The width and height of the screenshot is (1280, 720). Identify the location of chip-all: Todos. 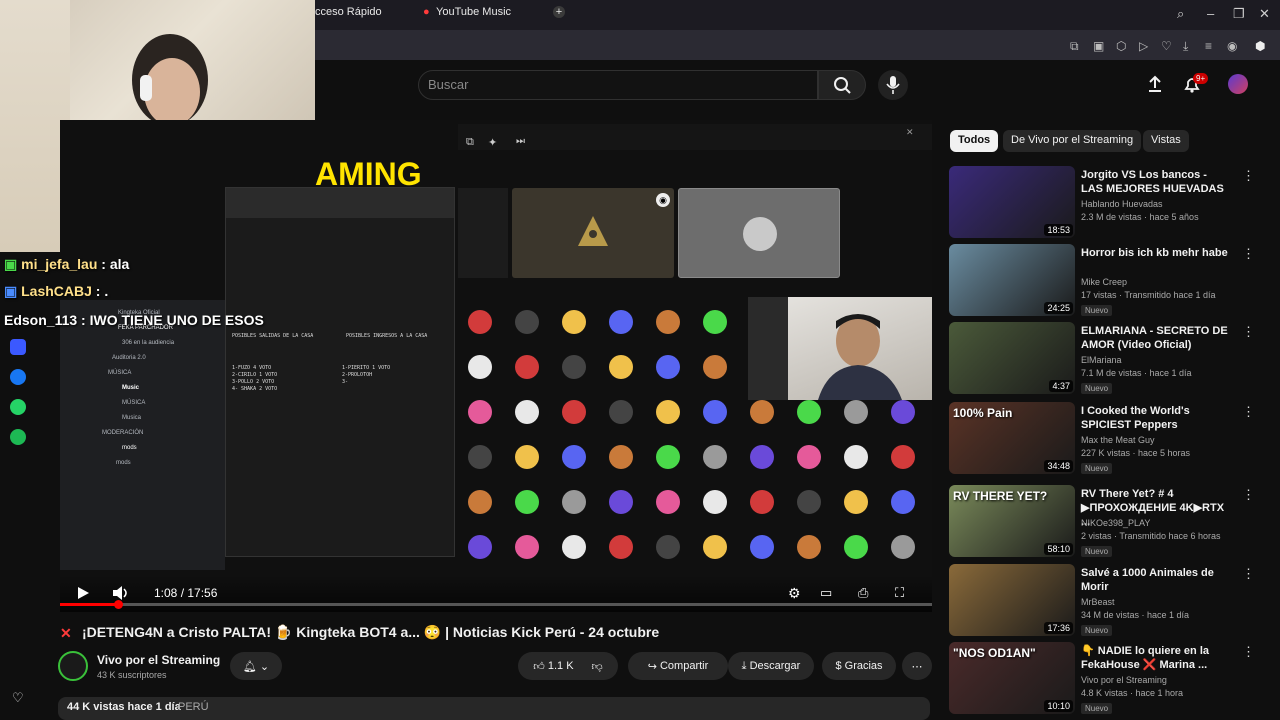
(974, 141).